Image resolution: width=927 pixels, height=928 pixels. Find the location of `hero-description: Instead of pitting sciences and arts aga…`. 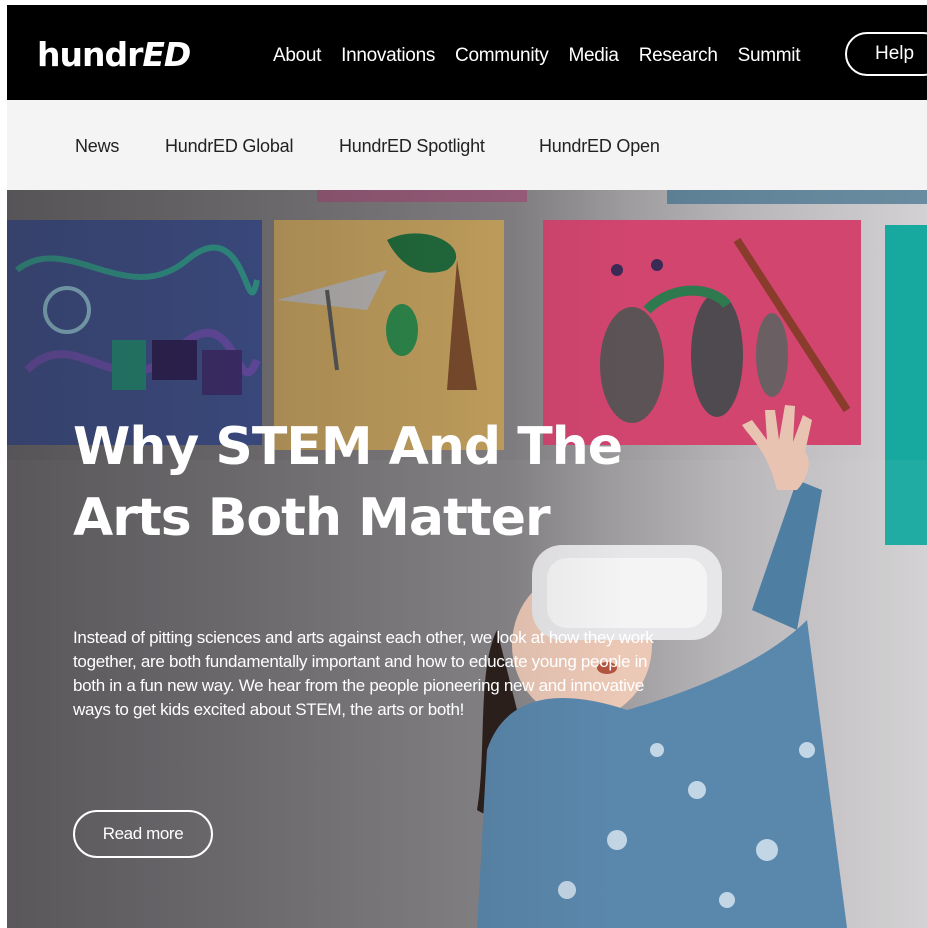

hero-description: Instead of pitting sciences and arts aga… is located at coordinates (363, 673).